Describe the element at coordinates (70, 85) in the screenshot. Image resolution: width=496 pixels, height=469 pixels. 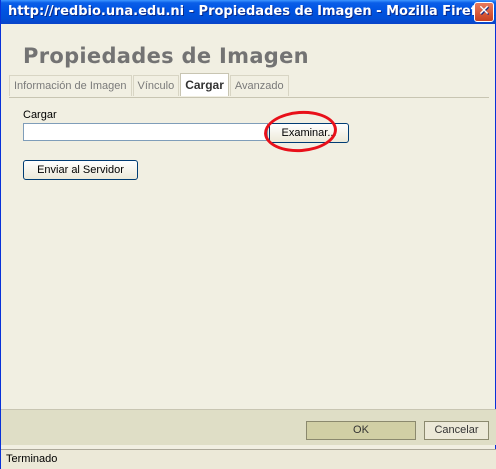
I see `tab-image-info: Información de Imagen` at that location.